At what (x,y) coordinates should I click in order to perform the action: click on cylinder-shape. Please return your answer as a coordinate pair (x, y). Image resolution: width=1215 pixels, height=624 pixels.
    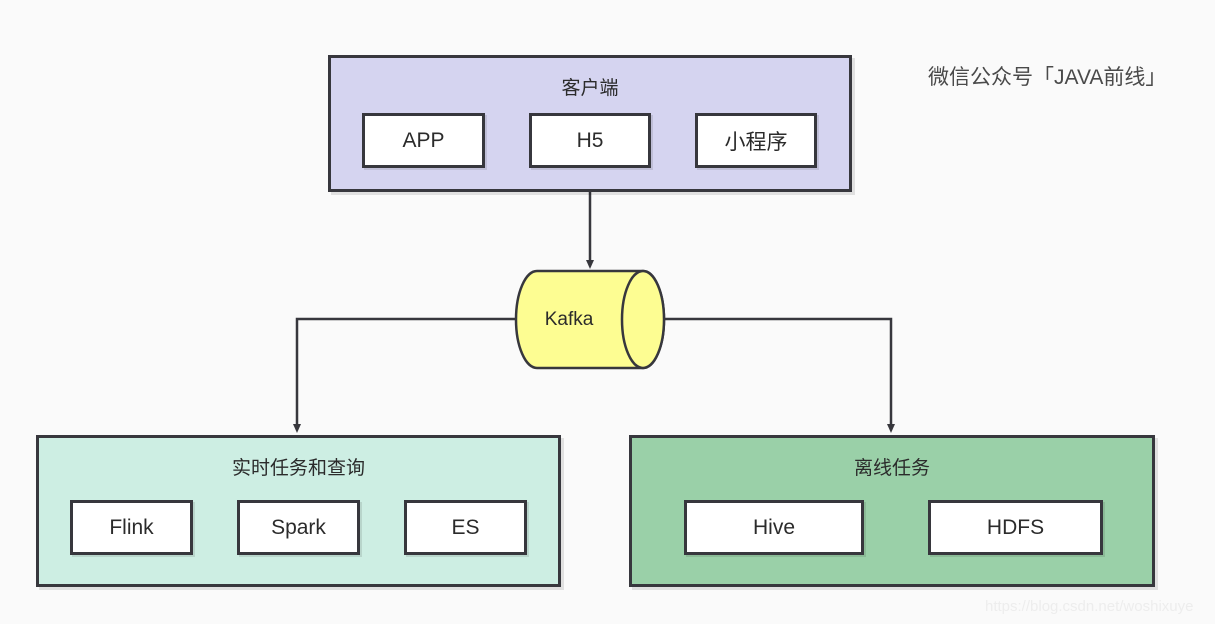
    Looking at the image, I should click on (590, 319).